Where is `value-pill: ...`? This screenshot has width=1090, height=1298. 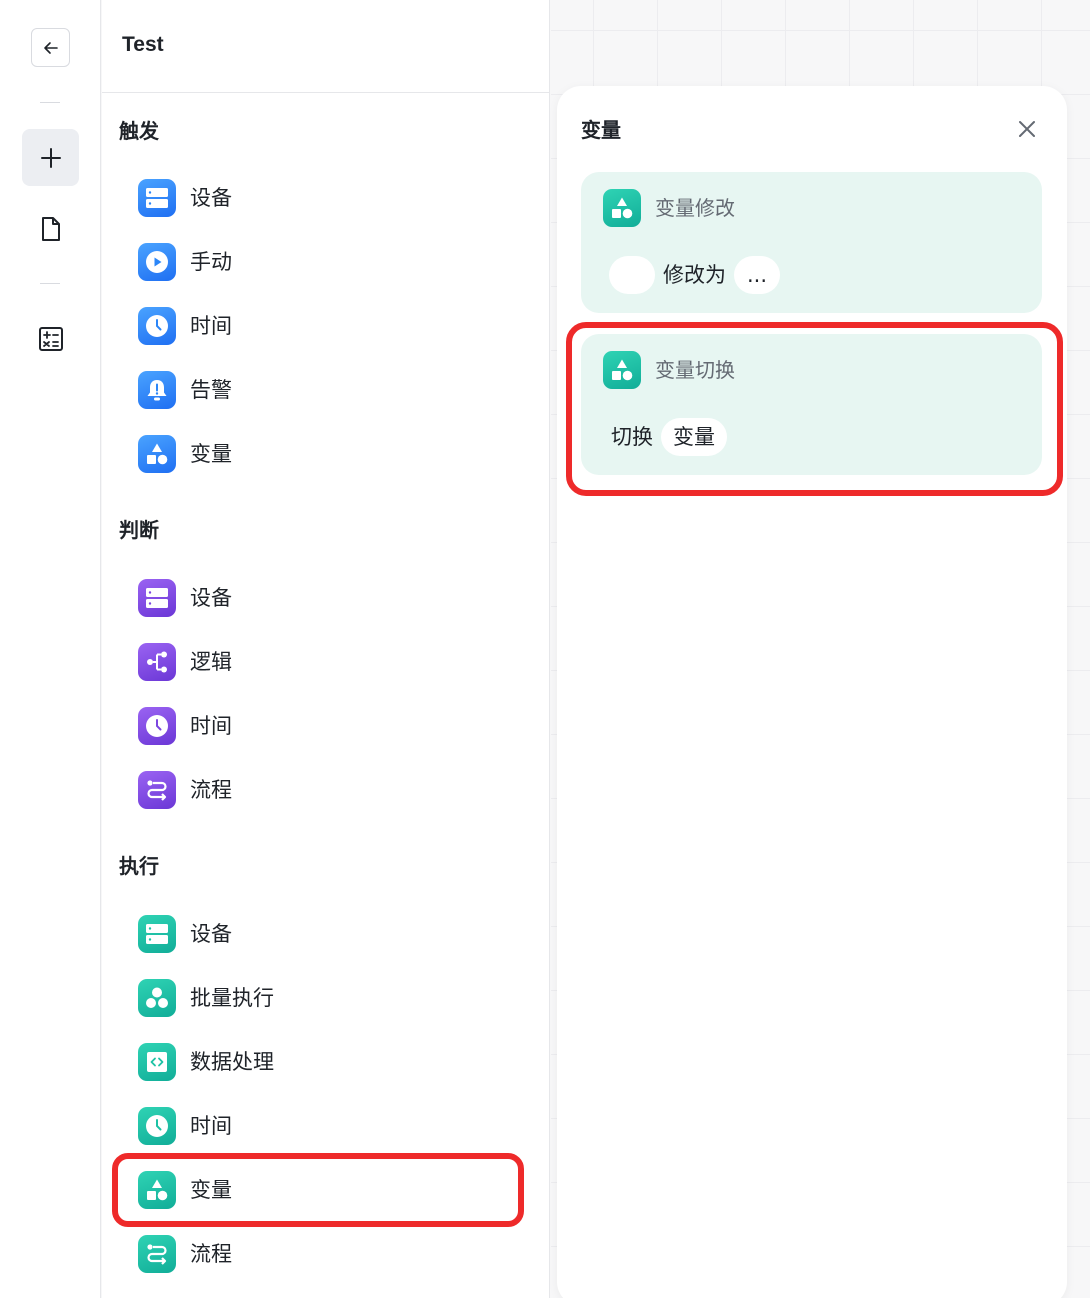
value-pill: ... is located at coordinates (757, 275).